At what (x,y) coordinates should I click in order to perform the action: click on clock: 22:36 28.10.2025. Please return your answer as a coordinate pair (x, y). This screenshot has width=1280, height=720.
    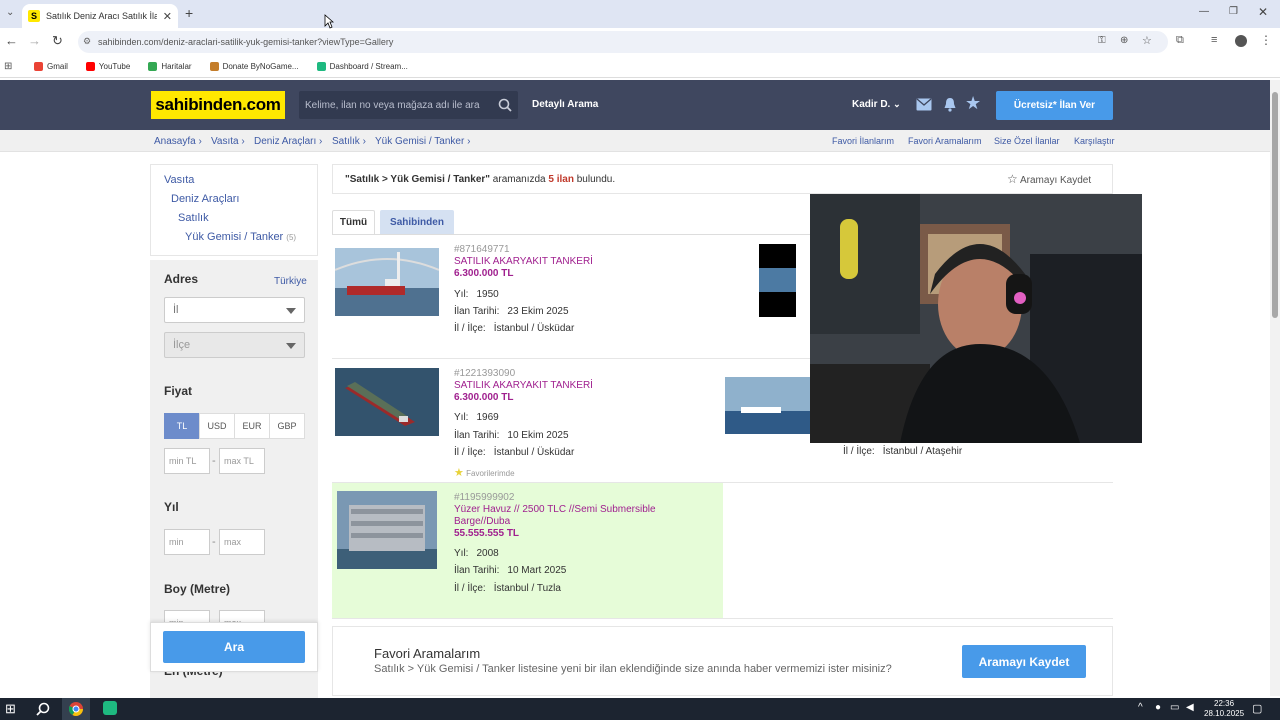
    Looking at the image, I should click on (1224, 709).